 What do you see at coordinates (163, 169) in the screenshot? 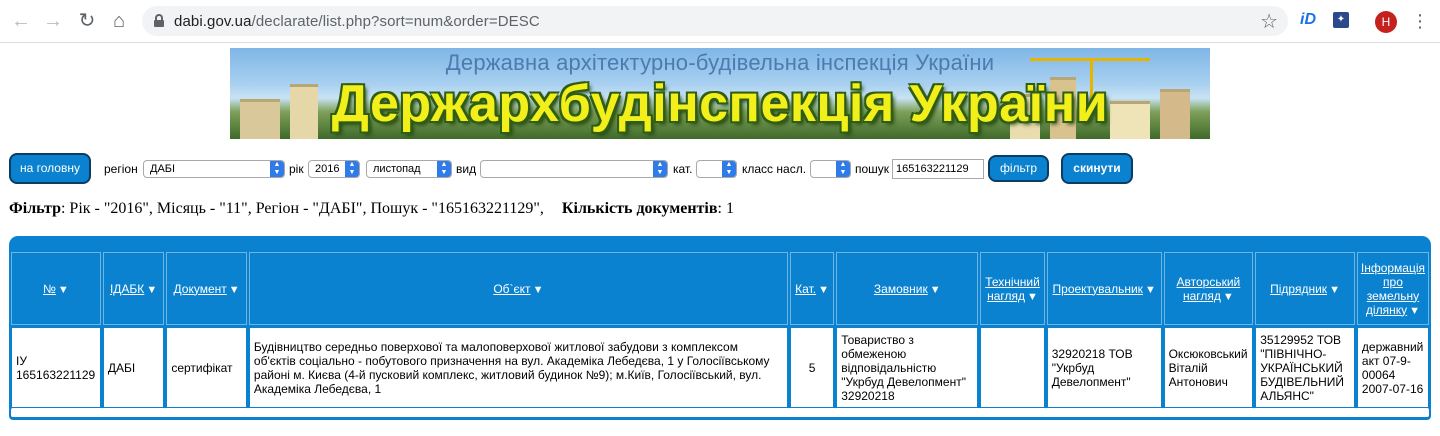
I see `region-value: ДАБІ` at bounding box center [163, 169].